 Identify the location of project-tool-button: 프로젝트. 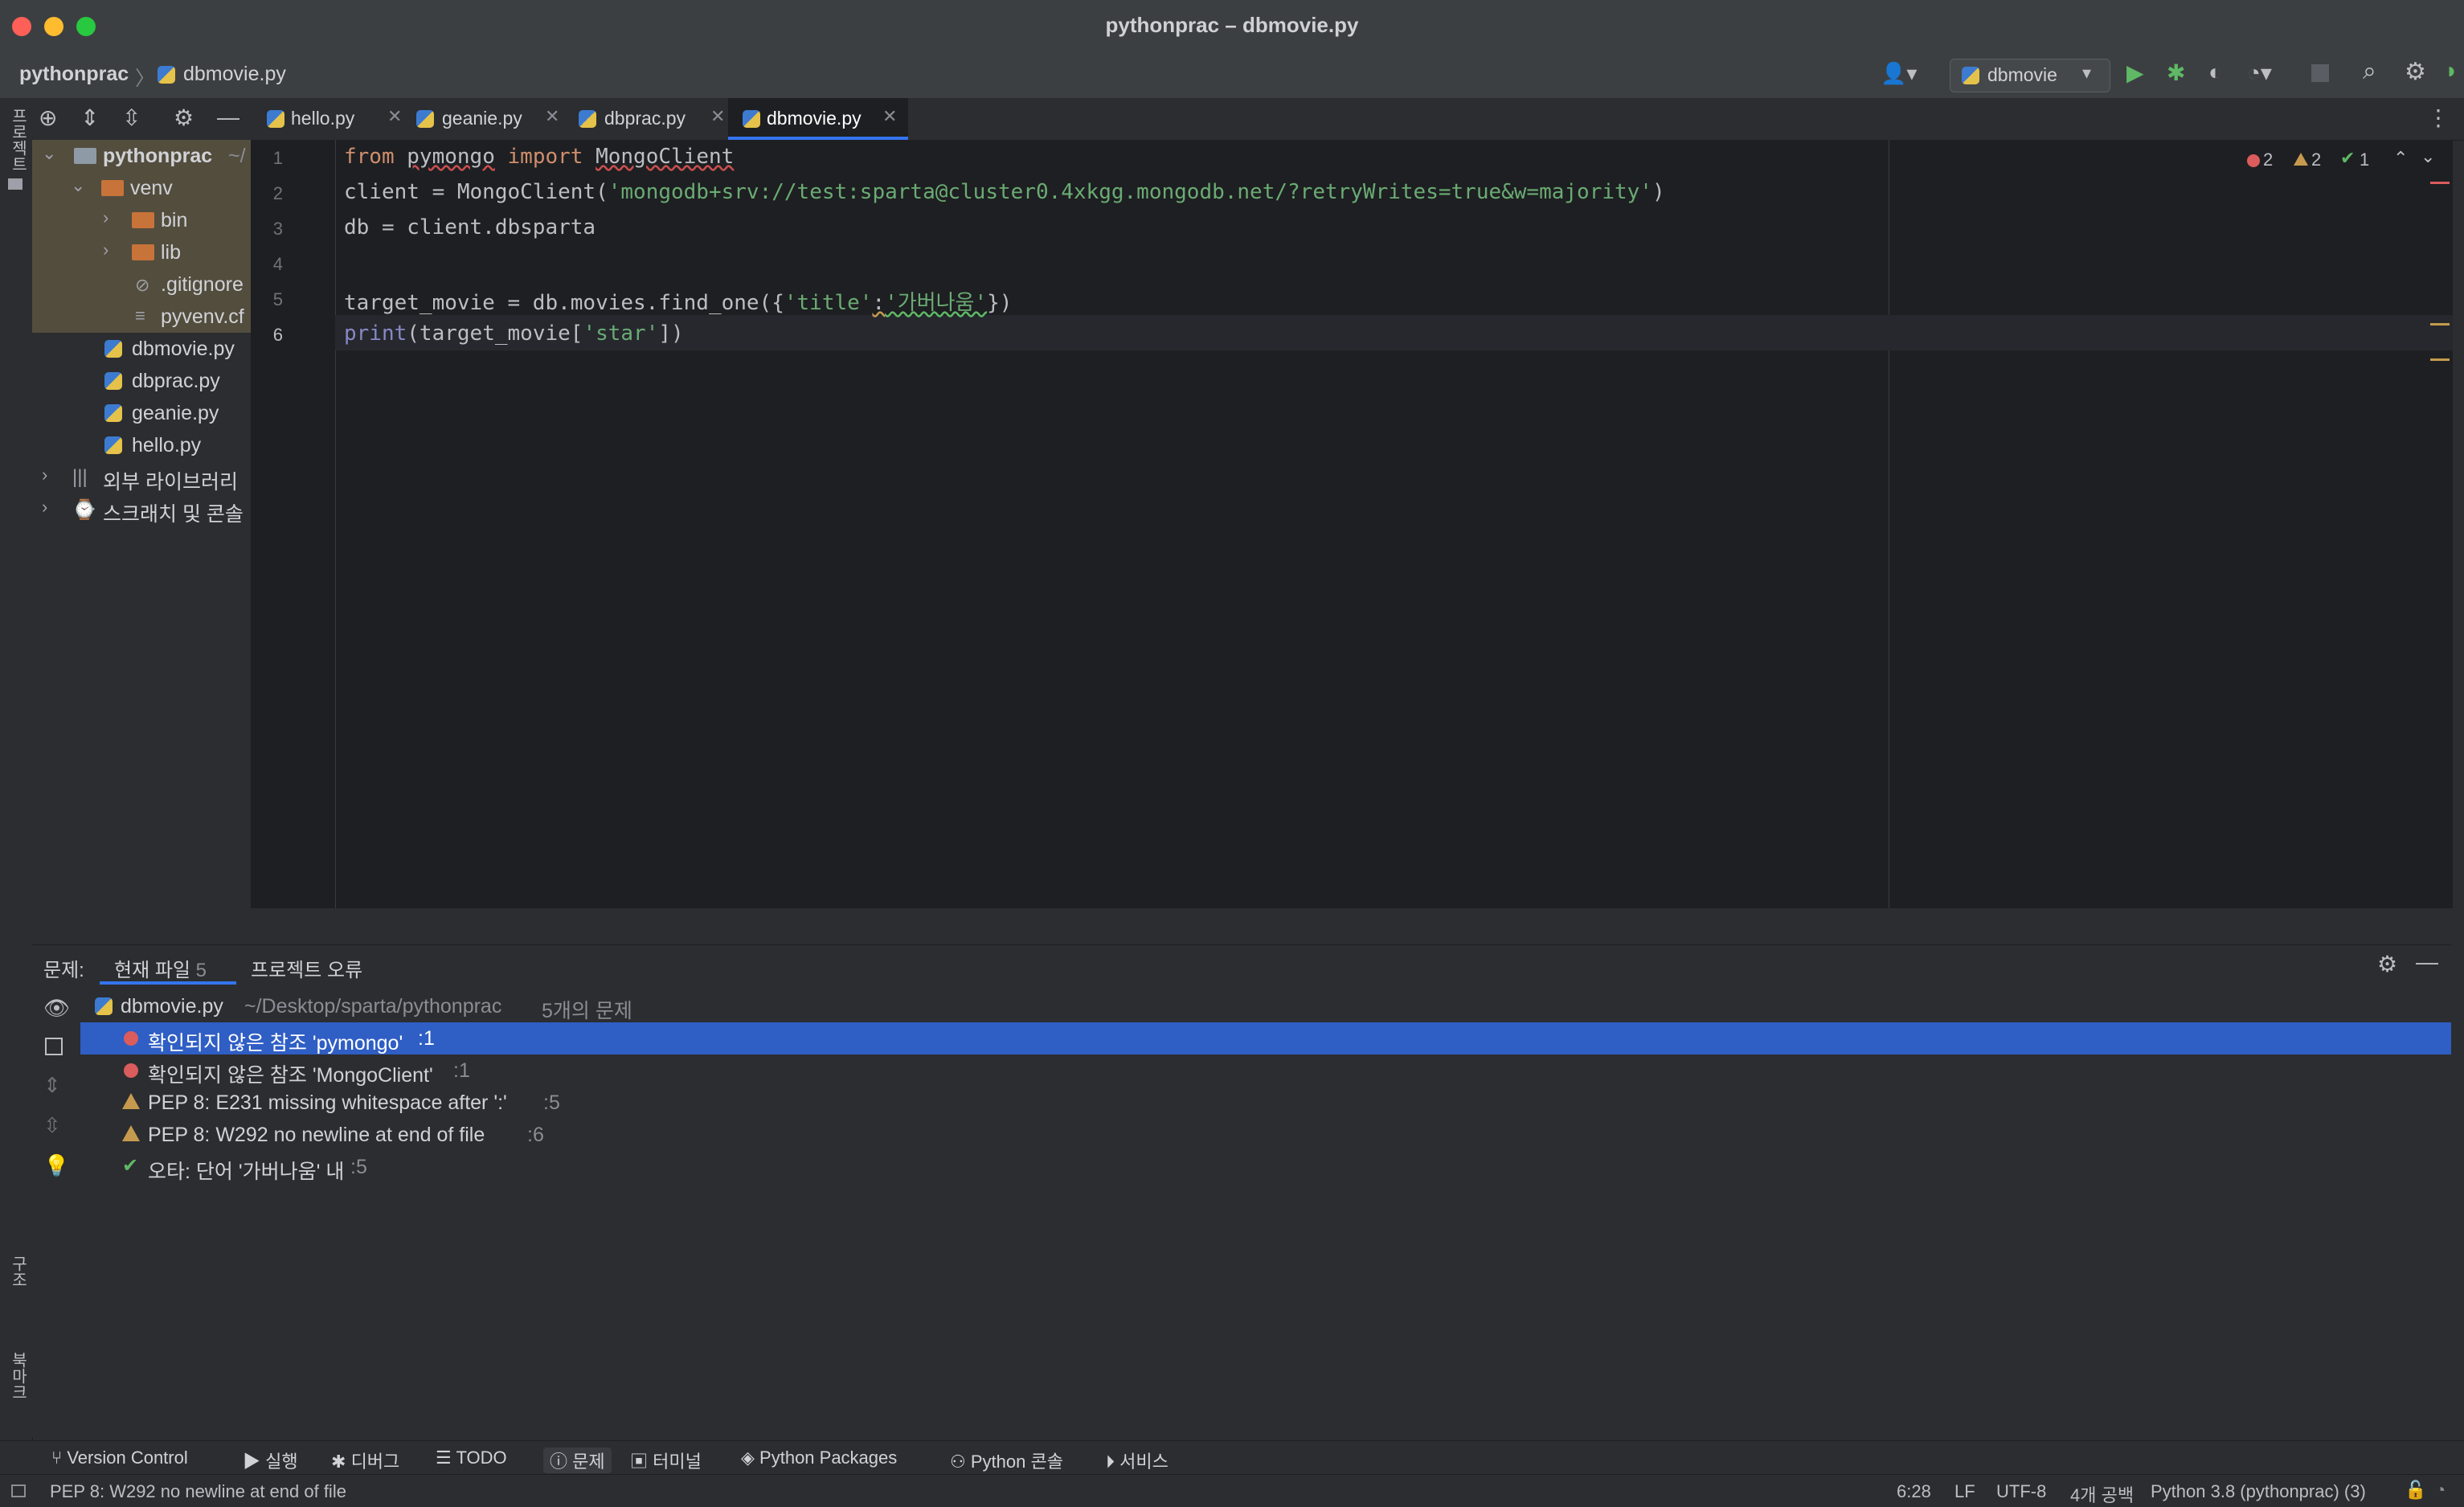
(18, 140).